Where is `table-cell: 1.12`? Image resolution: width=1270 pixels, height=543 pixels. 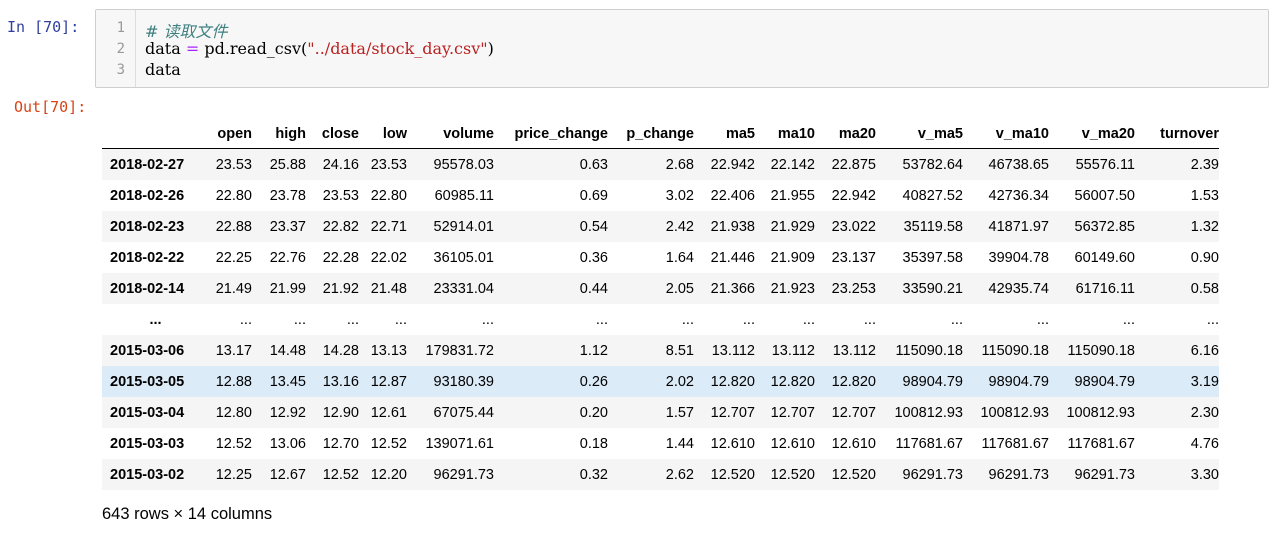 table-cell: 1.12 is located at coordinates (593, 350).